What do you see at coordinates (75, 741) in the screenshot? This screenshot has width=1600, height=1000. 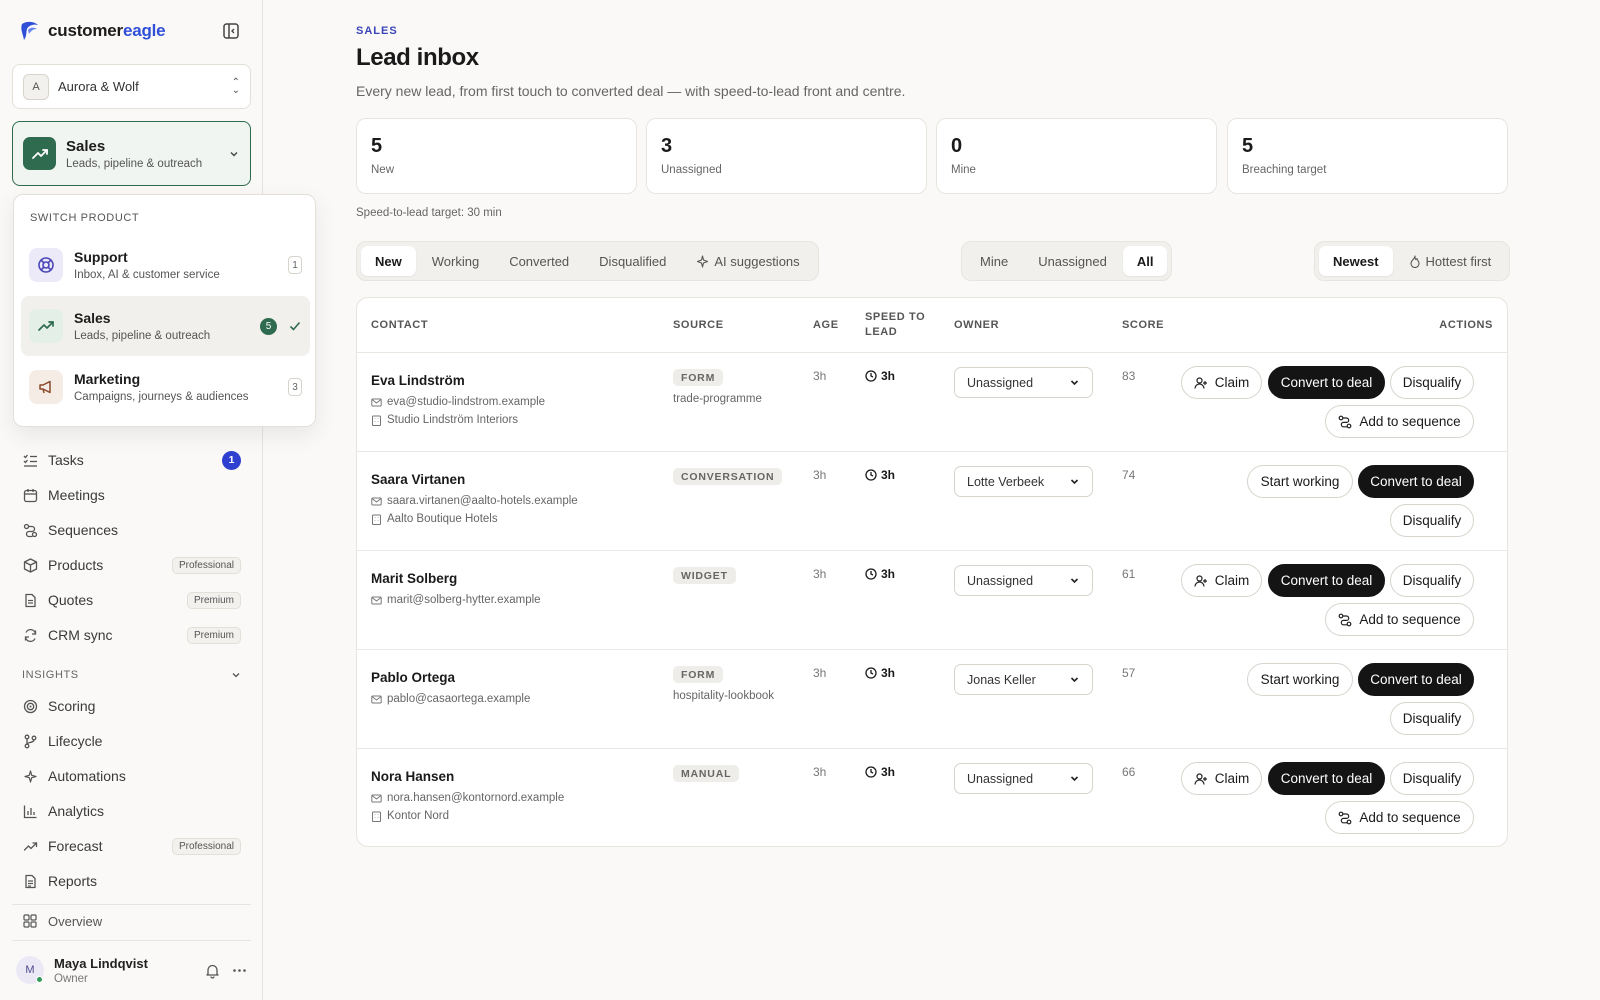 I see `nav-lifecycle-label: Lifecycle` at bounding box center [75, 741].